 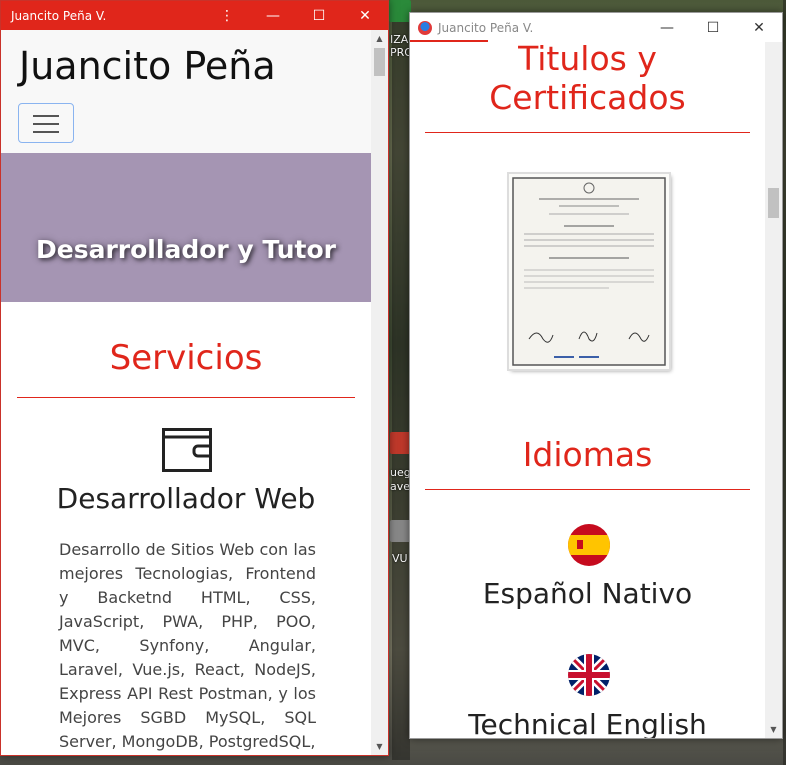 I want to click on excel-icon, so click(x=400, y=11).